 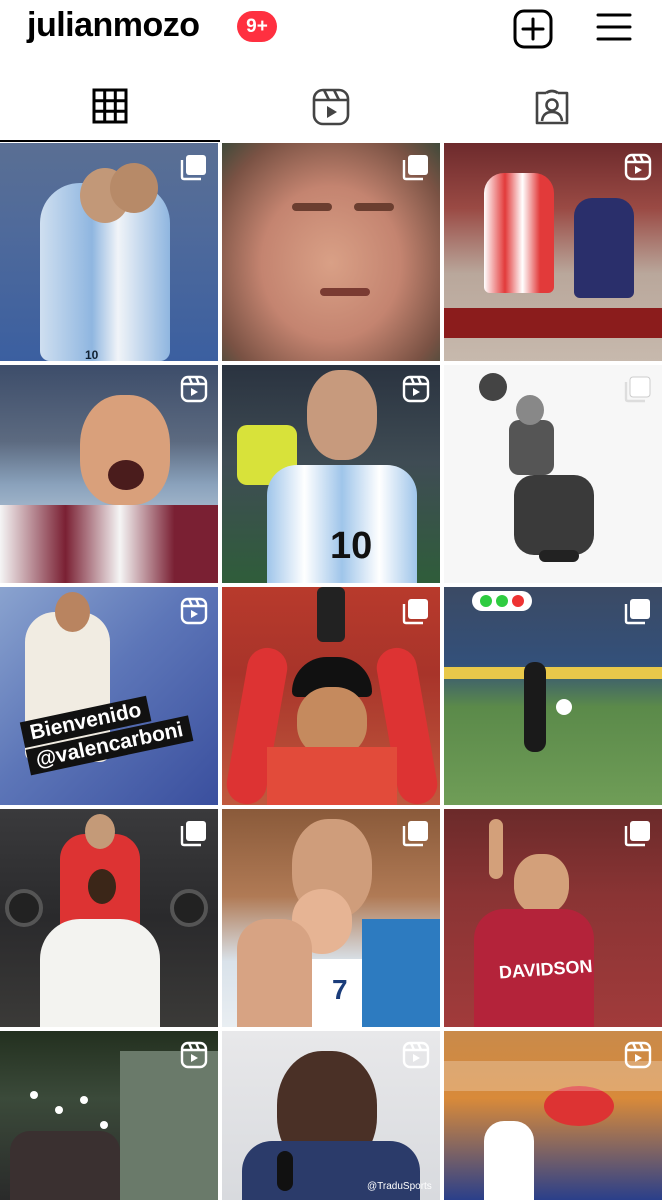 I want to click on tagged-person-icon, so click(x=552, y=107).